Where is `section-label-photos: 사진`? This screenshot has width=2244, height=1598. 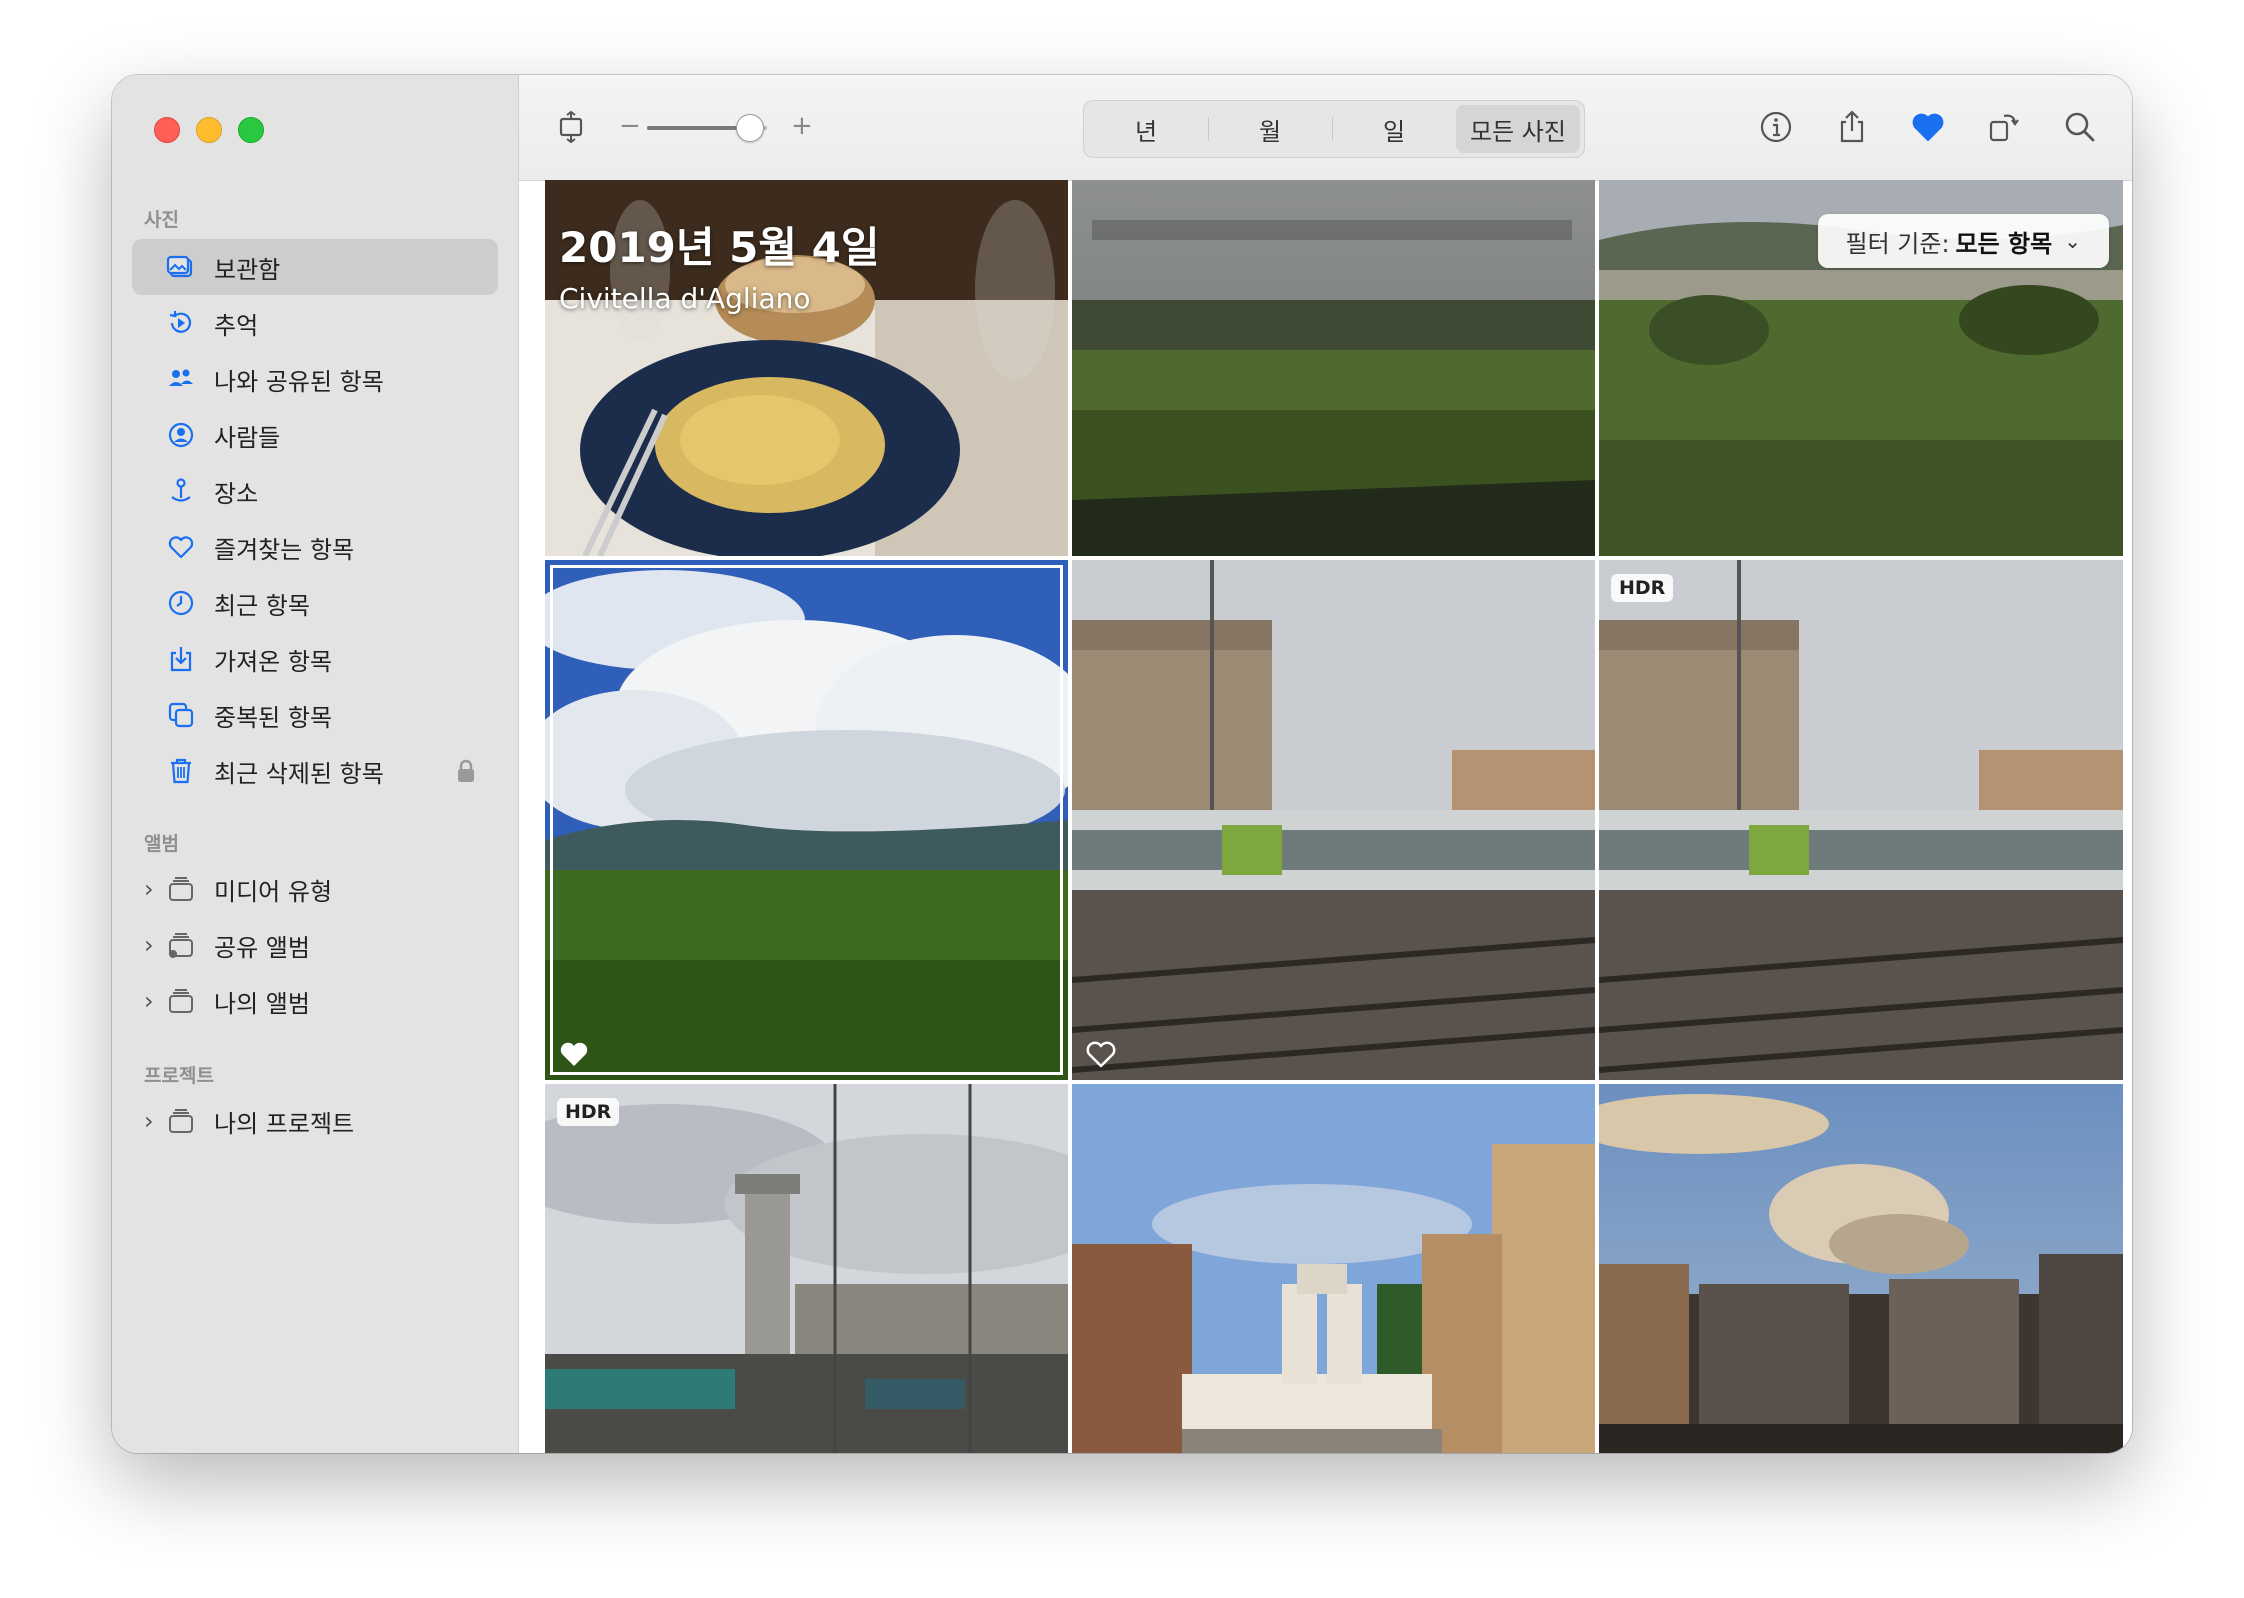 section-label-photos: 사진 is located at coordinates (161, 220).